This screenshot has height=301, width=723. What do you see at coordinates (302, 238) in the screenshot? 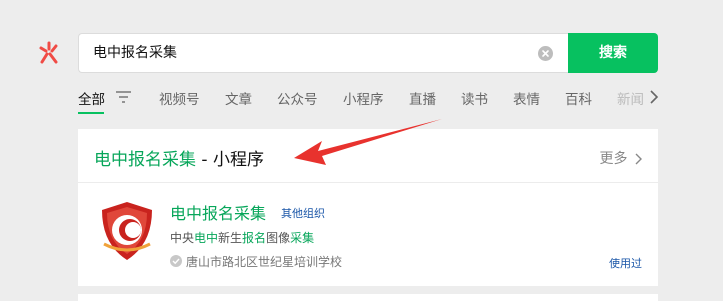
I see `desc-part-highlight: 采集` at bounding box center [302, 238].